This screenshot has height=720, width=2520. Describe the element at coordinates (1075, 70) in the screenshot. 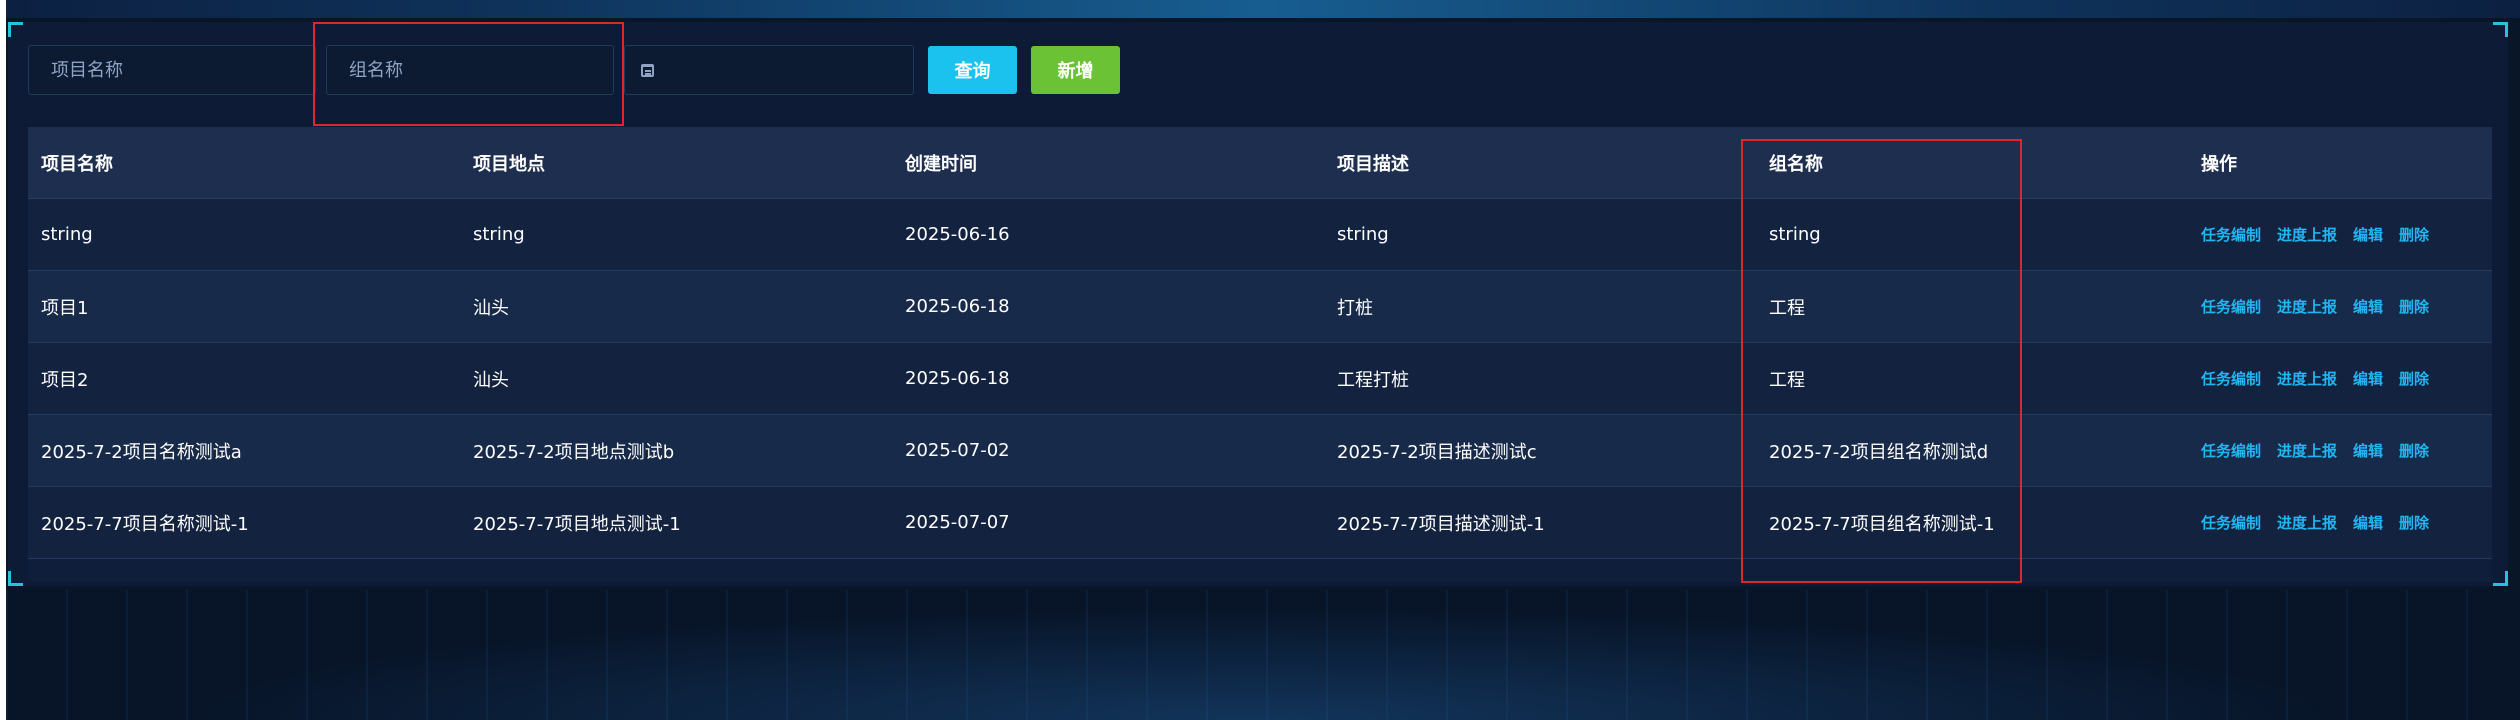

I see `add-button: 新增` at that location.